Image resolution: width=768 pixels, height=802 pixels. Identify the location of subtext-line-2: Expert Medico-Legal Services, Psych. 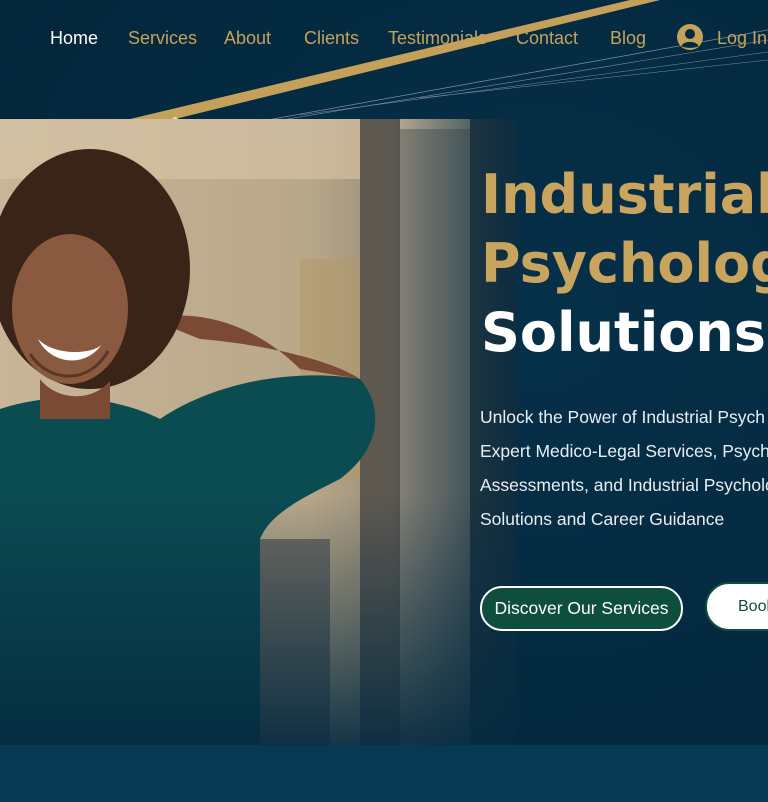
(624, 451).